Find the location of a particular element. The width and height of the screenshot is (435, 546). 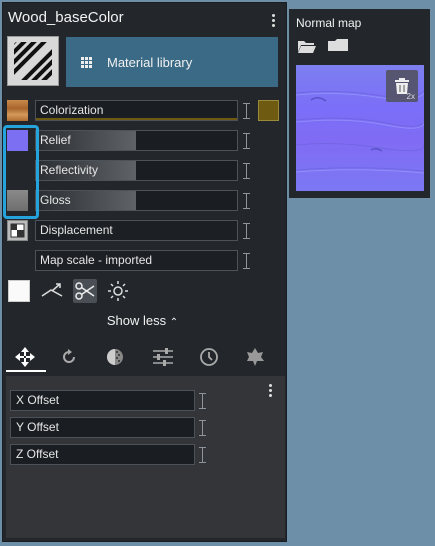

checker-icon is located at coordinates (17, 230).